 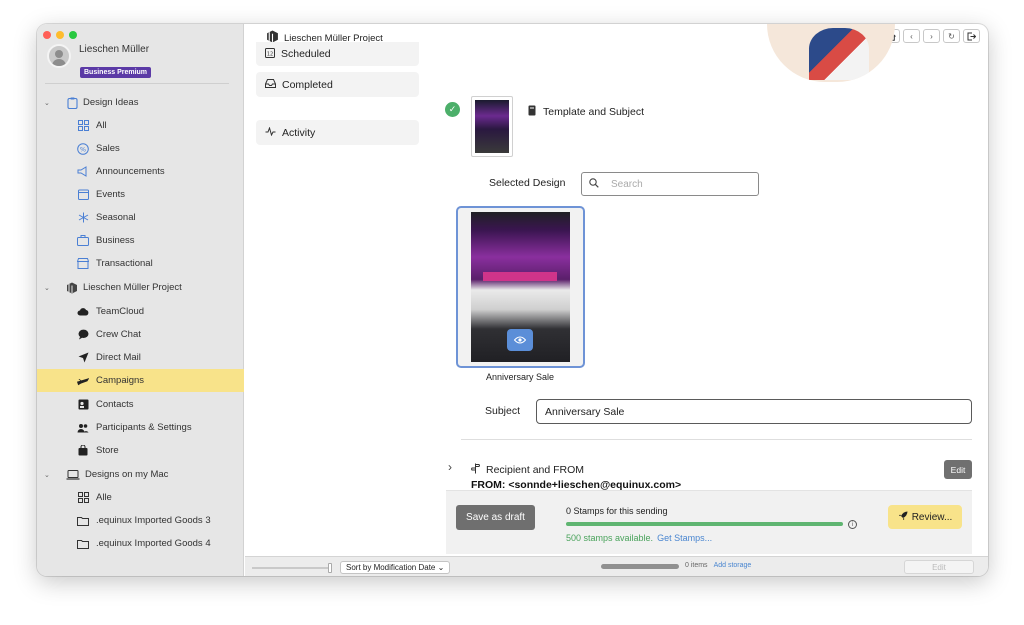 What do you see at coordinates (114, 49) in the screenshot?
I see `user-name: Lieschen Müller` at bounding box center [114, 49].